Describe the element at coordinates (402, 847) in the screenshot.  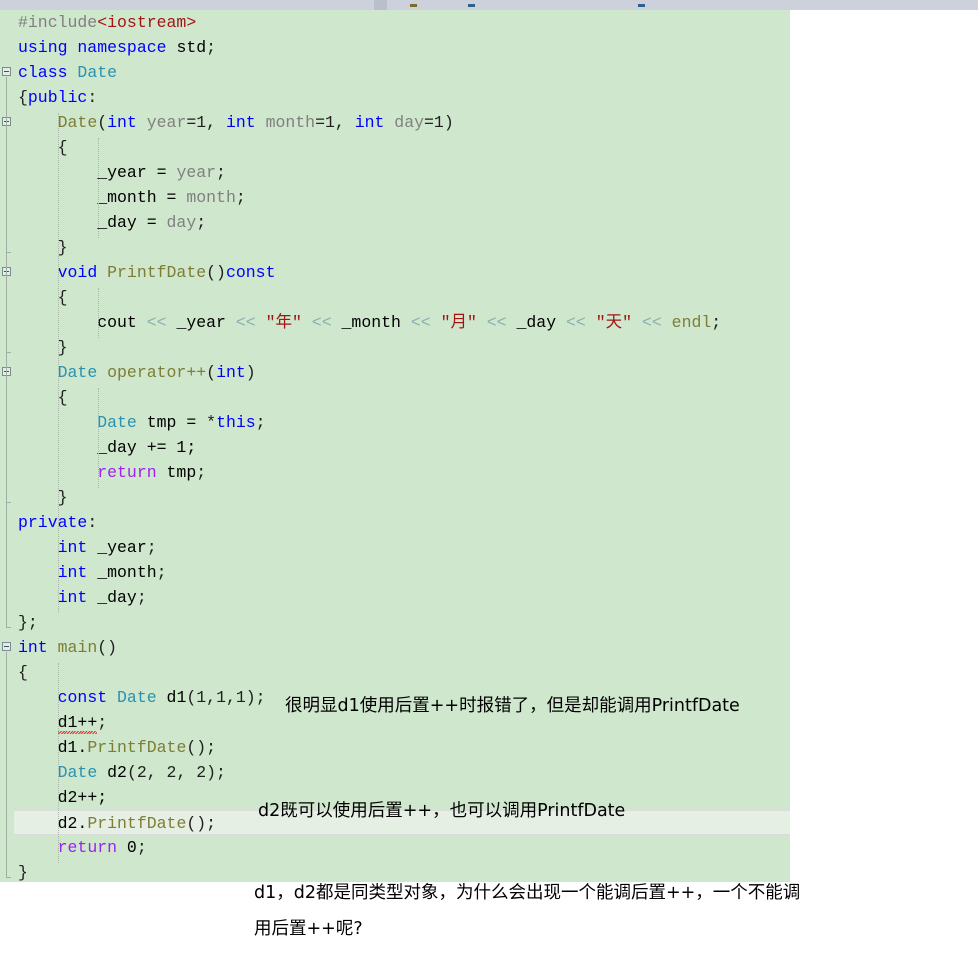
I see `code-line: return 0;` at that location.